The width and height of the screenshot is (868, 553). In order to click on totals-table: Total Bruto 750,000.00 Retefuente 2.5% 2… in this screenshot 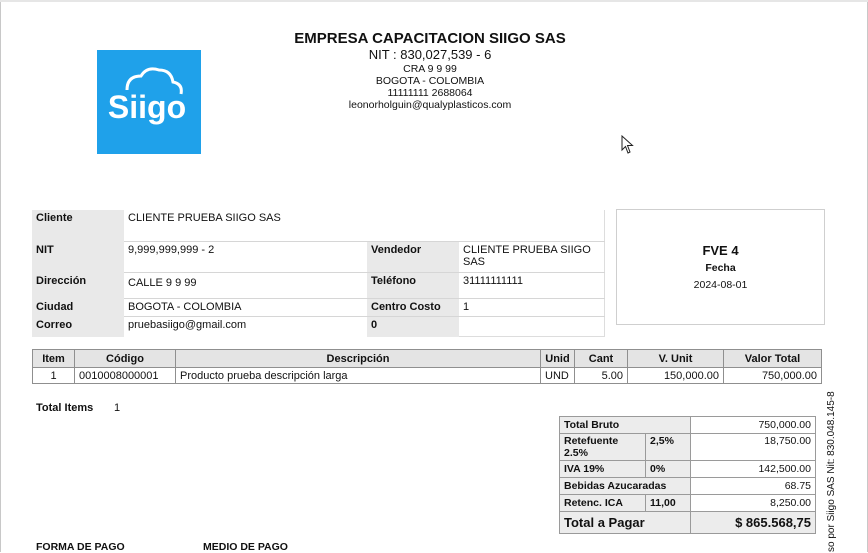, I will do `click(687, 475)`.